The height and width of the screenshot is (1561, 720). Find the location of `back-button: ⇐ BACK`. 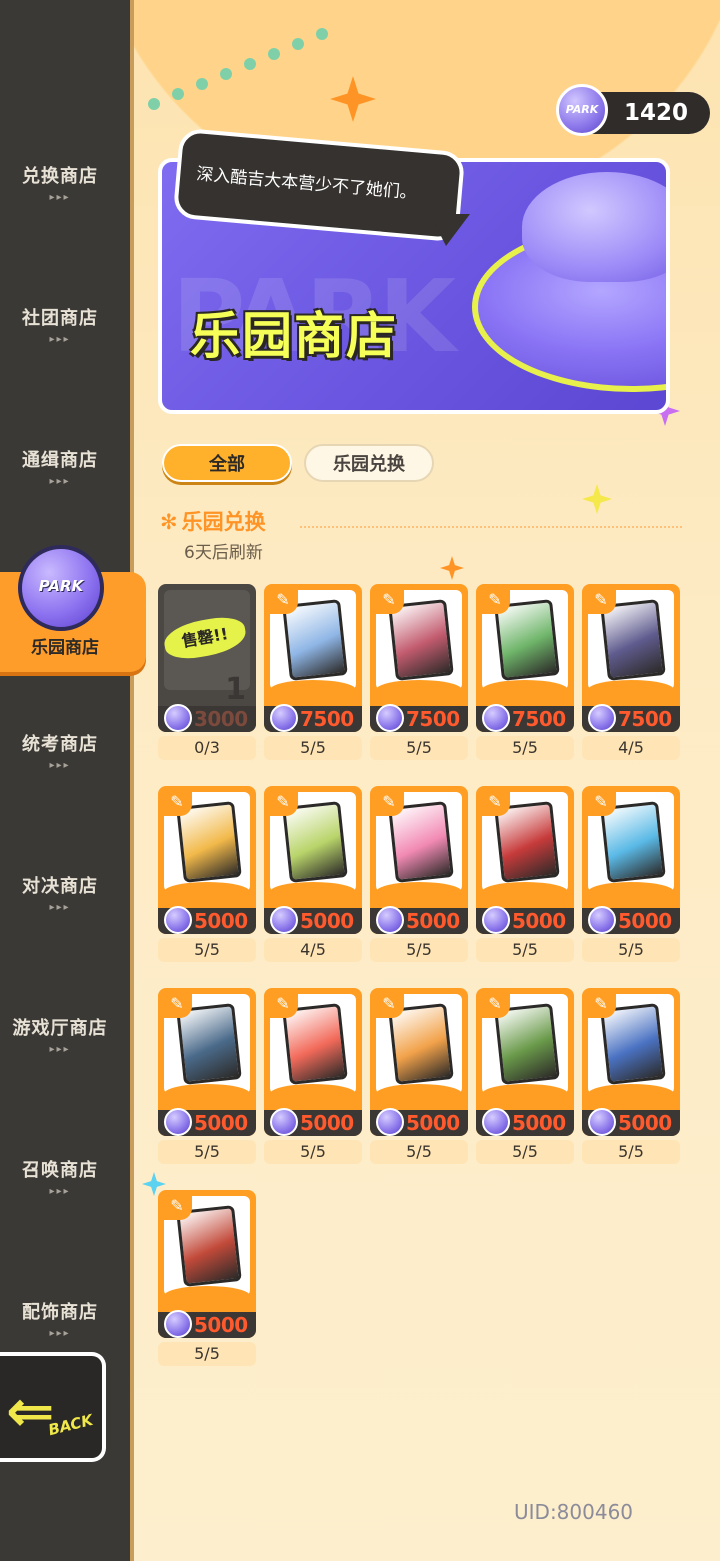

back-button: ⇐ BACK is located at coordinates (53, 1407).